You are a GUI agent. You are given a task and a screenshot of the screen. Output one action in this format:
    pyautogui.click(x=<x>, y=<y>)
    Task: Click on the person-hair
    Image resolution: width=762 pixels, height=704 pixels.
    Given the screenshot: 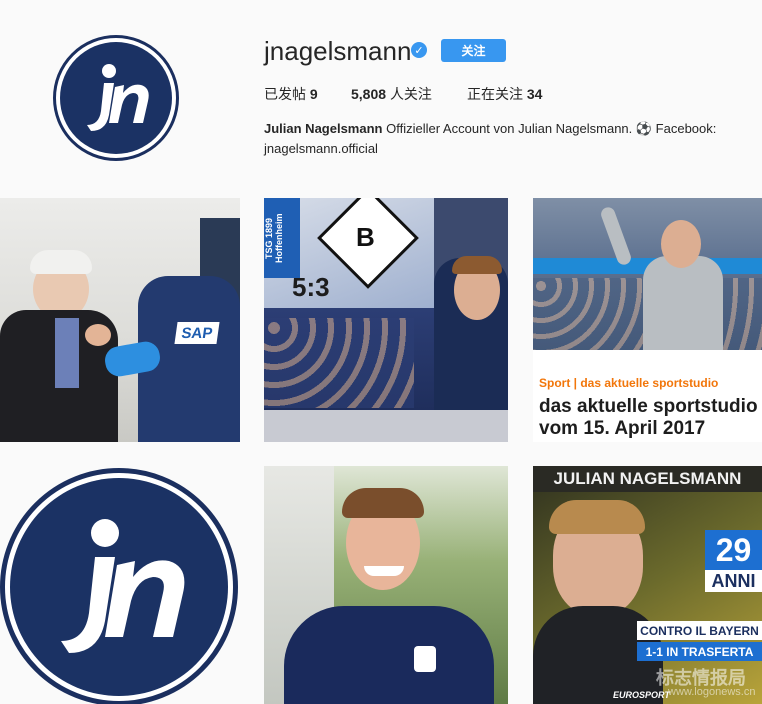 What is the action you would take?
    pyautogui.click(x=61, y=262)
    